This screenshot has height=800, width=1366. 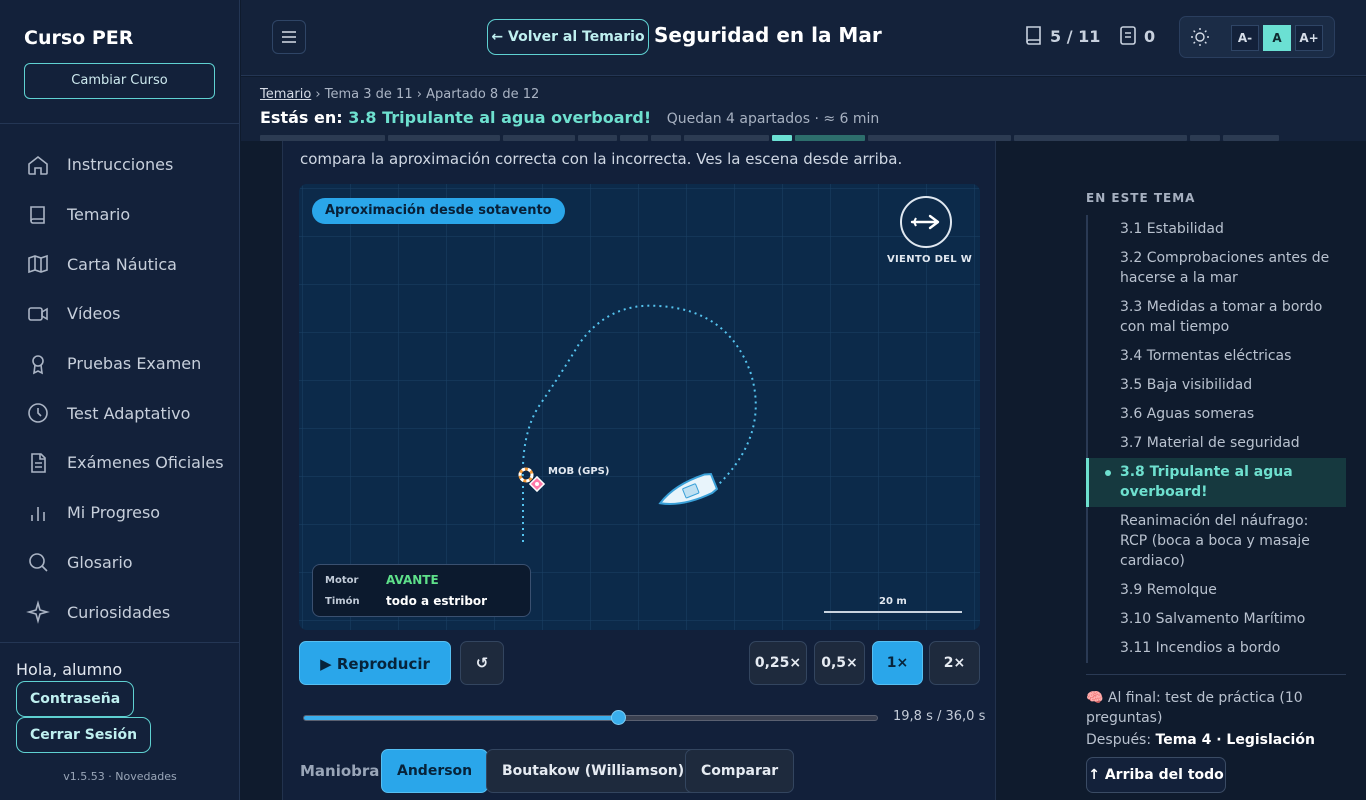 I want to click on toc-item: 3.9 Remolque, so click(x=1217, y=590).